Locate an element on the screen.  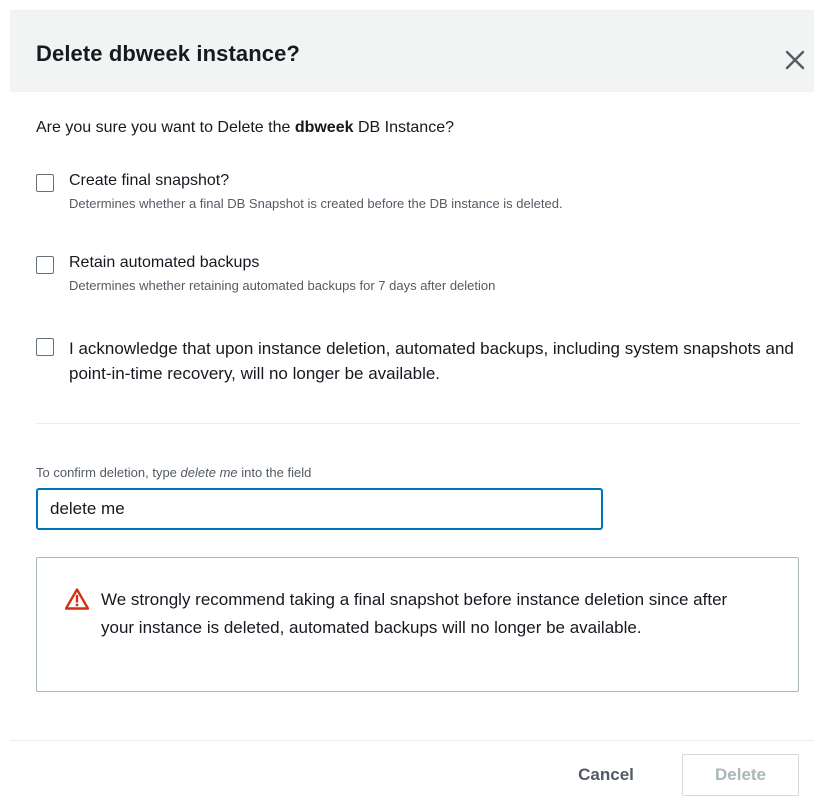
warning-icon is located at coordinates (77, 599).